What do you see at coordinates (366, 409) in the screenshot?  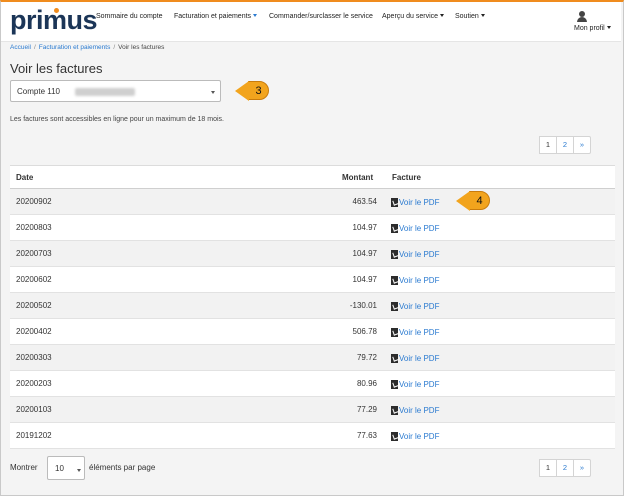 I see `row-amount: 77.29` at bounding box center [366, 409].